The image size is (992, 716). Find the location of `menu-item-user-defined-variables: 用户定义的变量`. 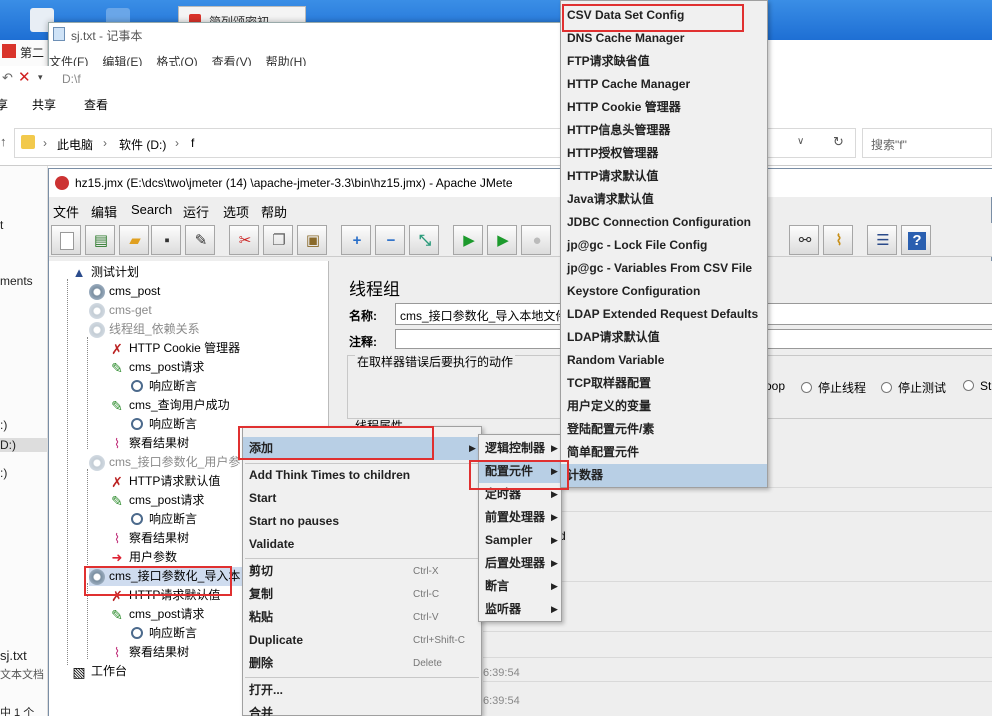

menu-item-user-defined-variables: 用户定义的变量 is located at coordinates (664, 406).